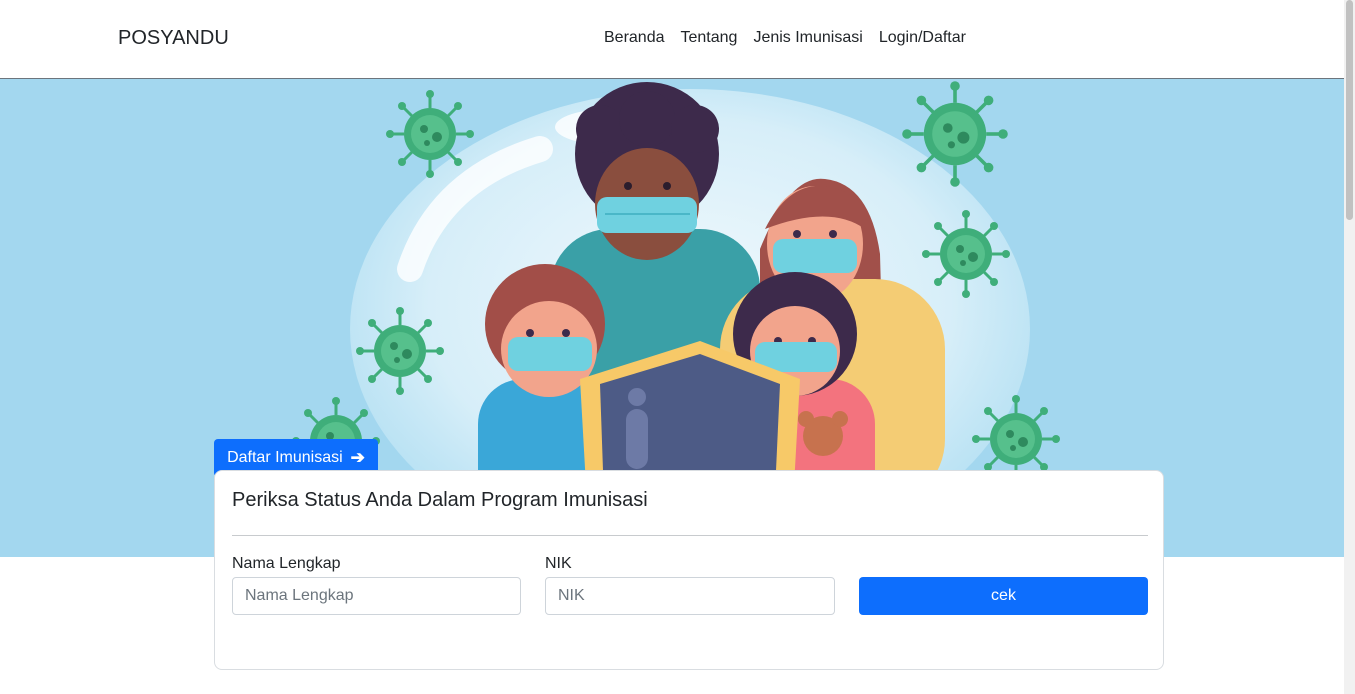  I want to click on arrow-right-icon: ➔, so click(357, 457).